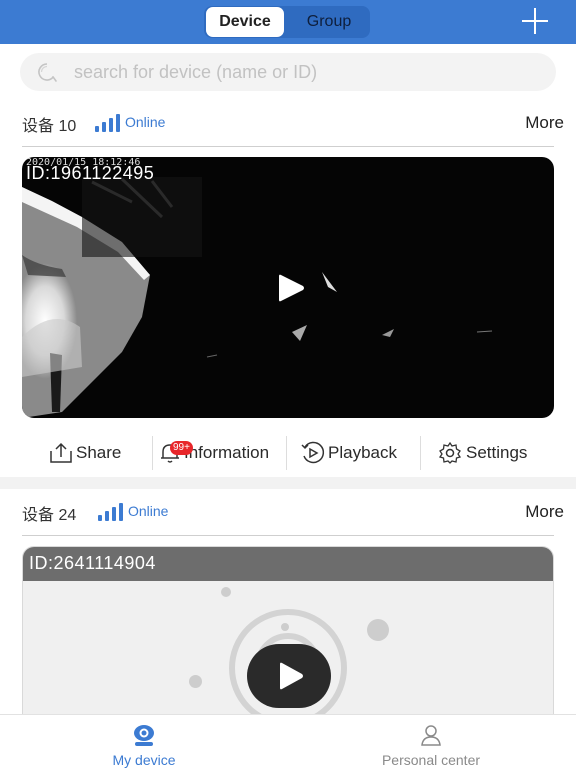  I want to click on tab-my-device: My device, so click(144, 741).